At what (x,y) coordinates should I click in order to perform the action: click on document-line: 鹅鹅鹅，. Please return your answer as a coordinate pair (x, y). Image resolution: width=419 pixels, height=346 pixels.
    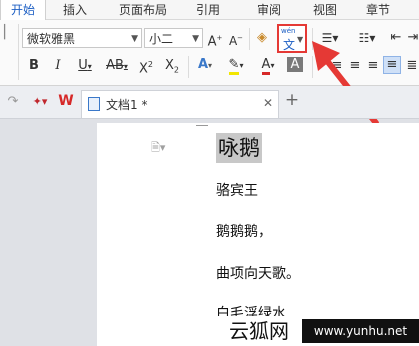
    Looking at the image, I should click on (244, 232).